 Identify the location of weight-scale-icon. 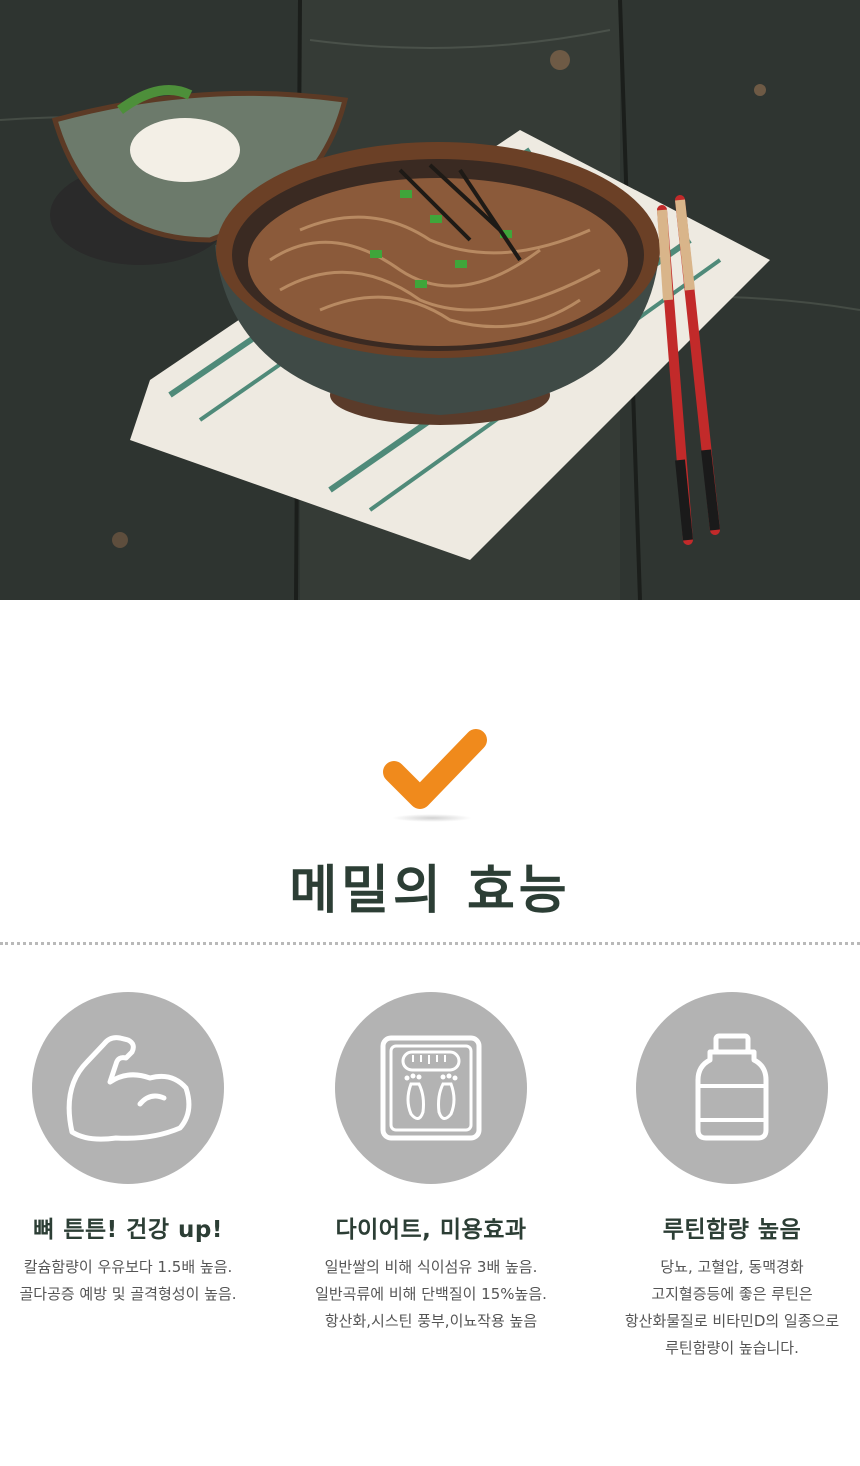
(431, 1088).